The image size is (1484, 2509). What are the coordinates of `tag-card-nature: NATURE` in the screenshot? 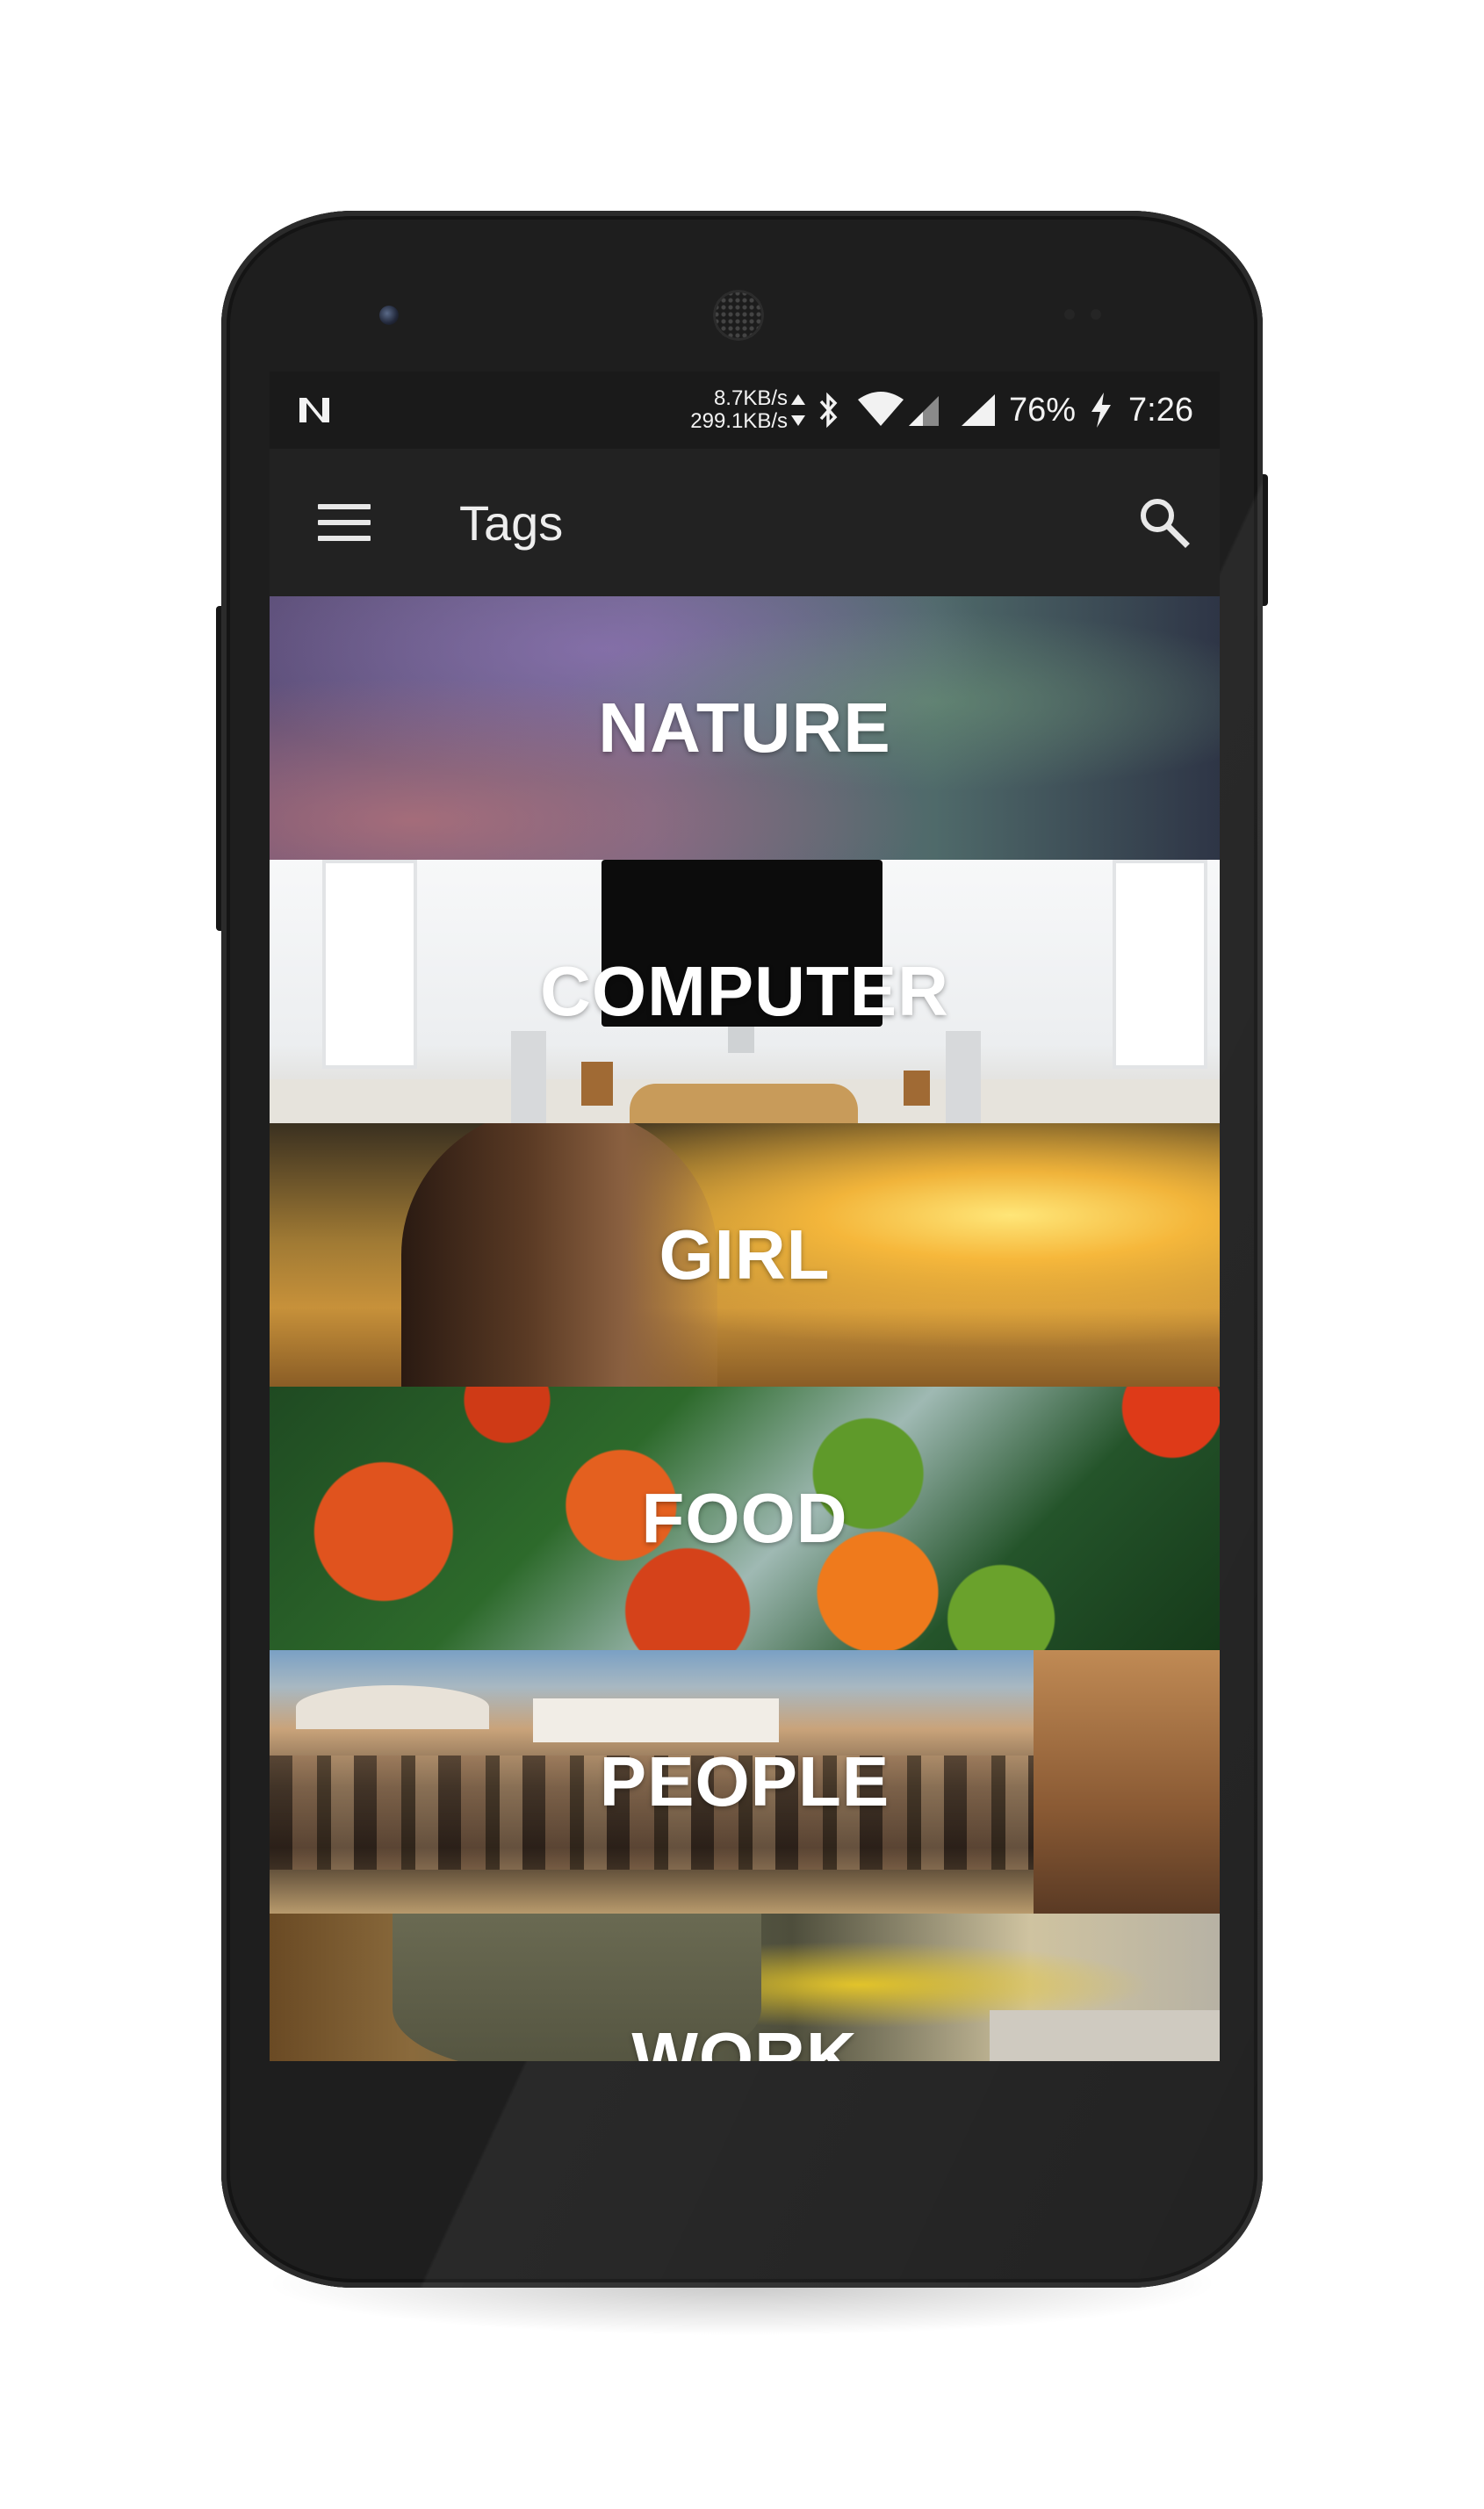 It's located at (745, 728).